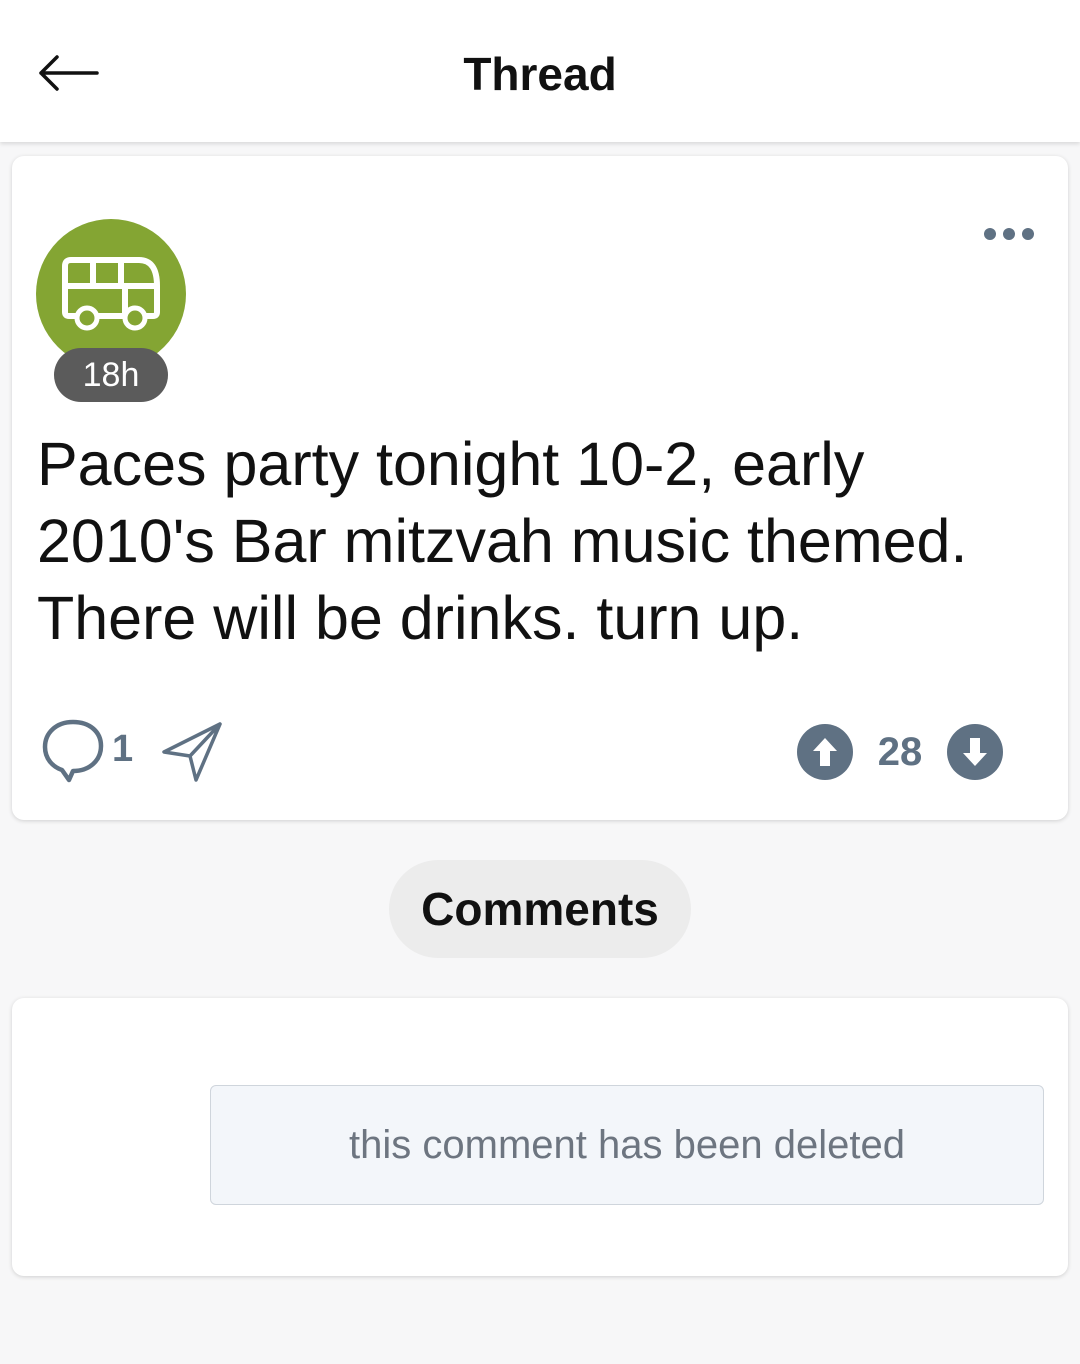  I want to click on upvote-button, so click(825, 752).